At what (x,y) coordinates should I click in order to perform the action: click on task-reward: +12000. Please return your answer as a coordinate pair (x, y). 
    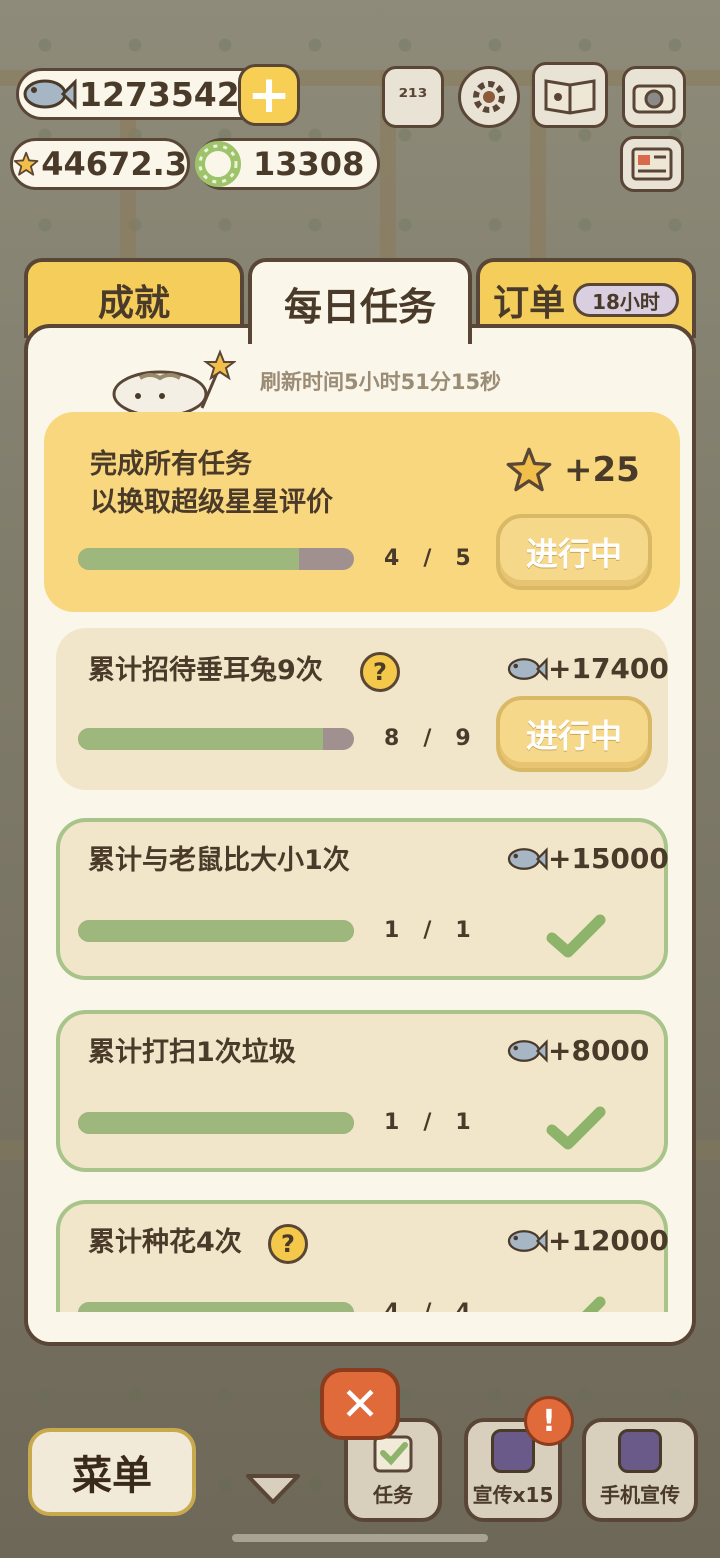
    Looking at the image, I should click on (587, 1240).